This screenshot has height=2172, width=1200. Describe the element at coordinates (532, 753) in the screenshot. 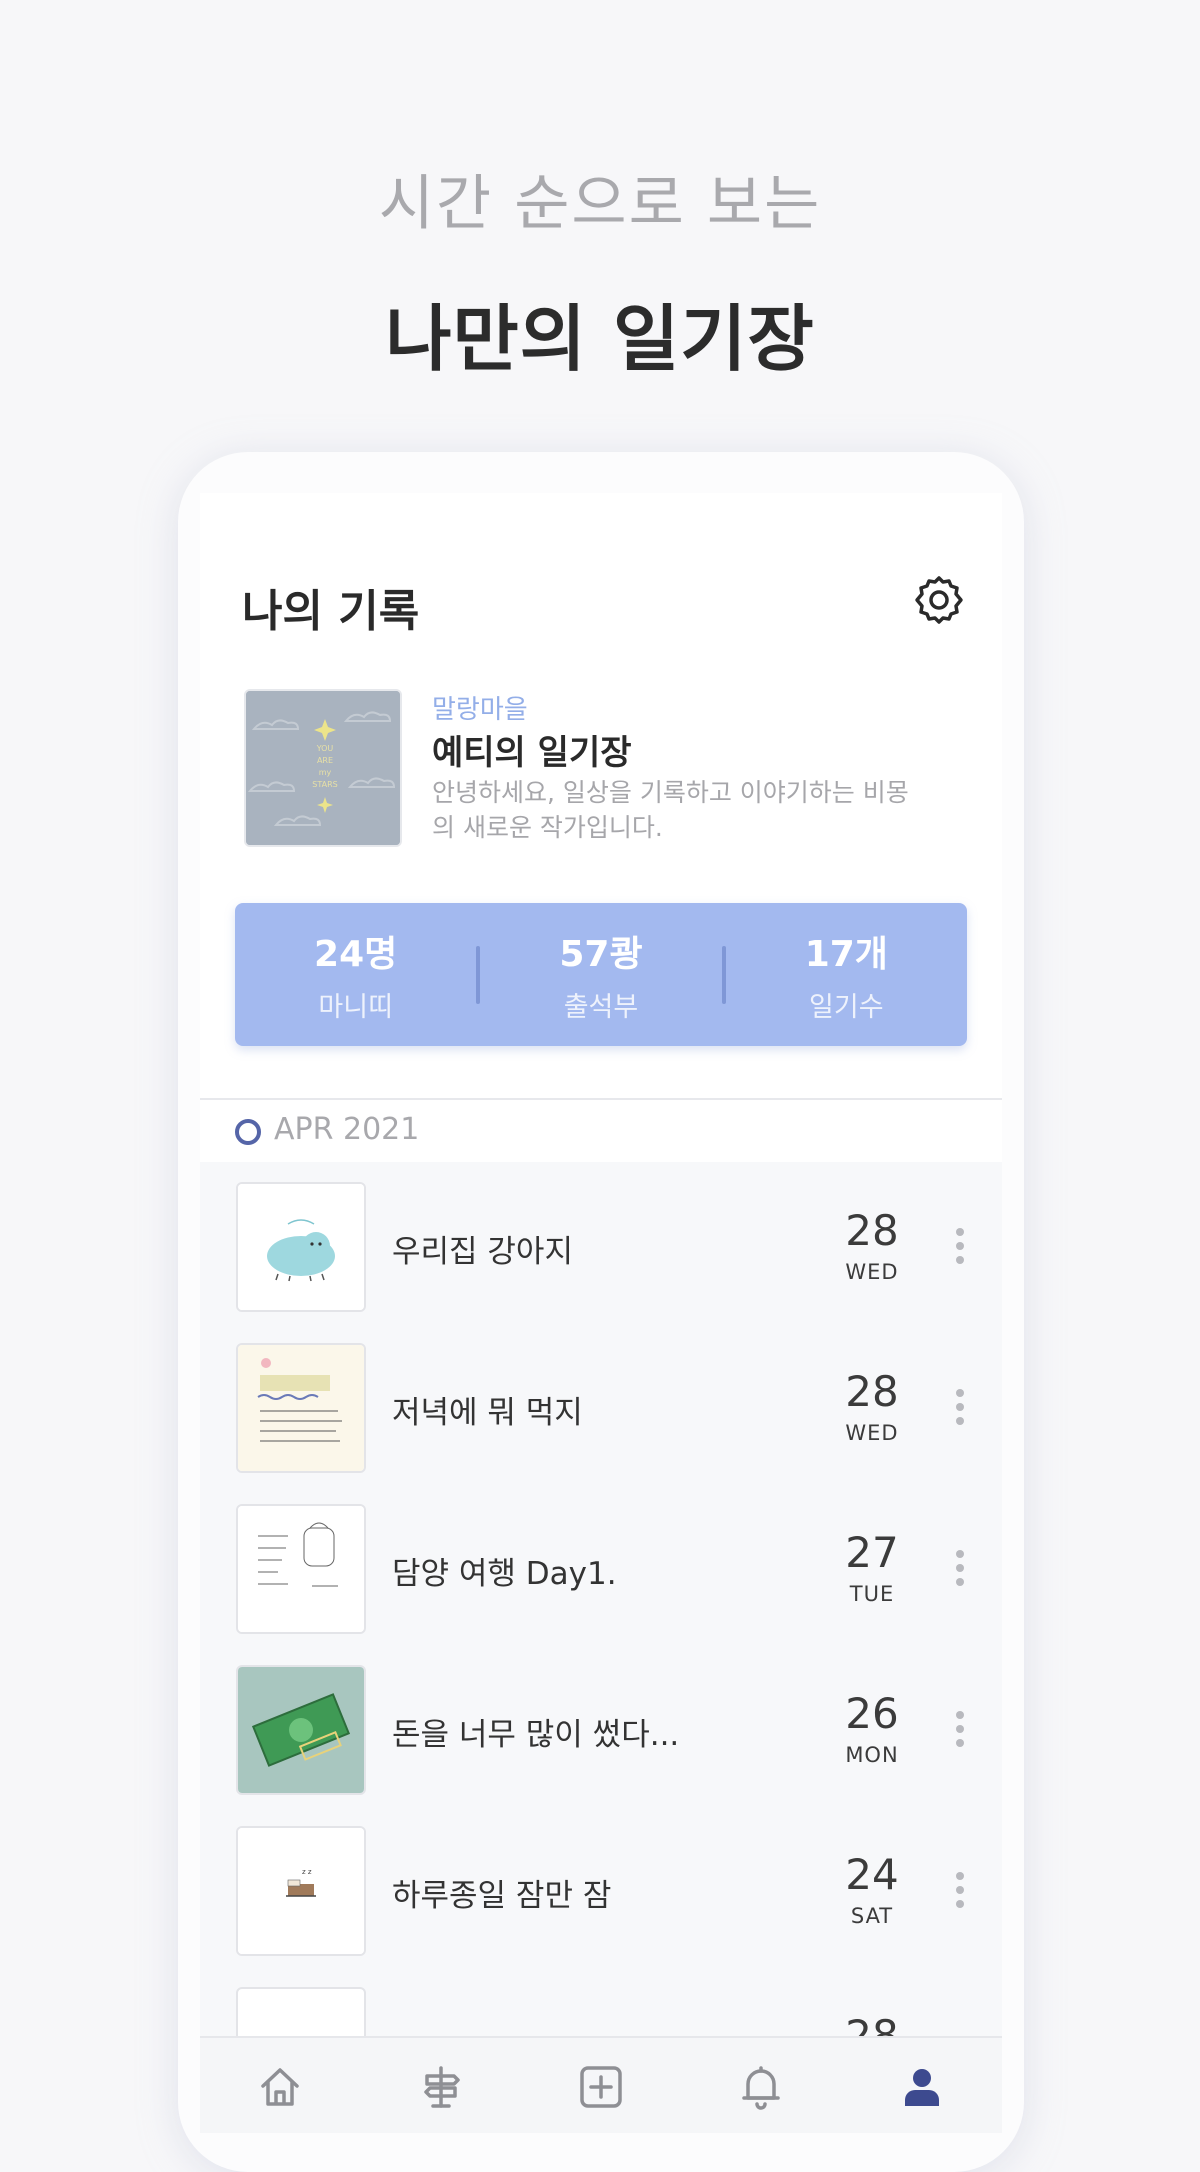

I see `profile-name: 예티의 일기장` at that location.